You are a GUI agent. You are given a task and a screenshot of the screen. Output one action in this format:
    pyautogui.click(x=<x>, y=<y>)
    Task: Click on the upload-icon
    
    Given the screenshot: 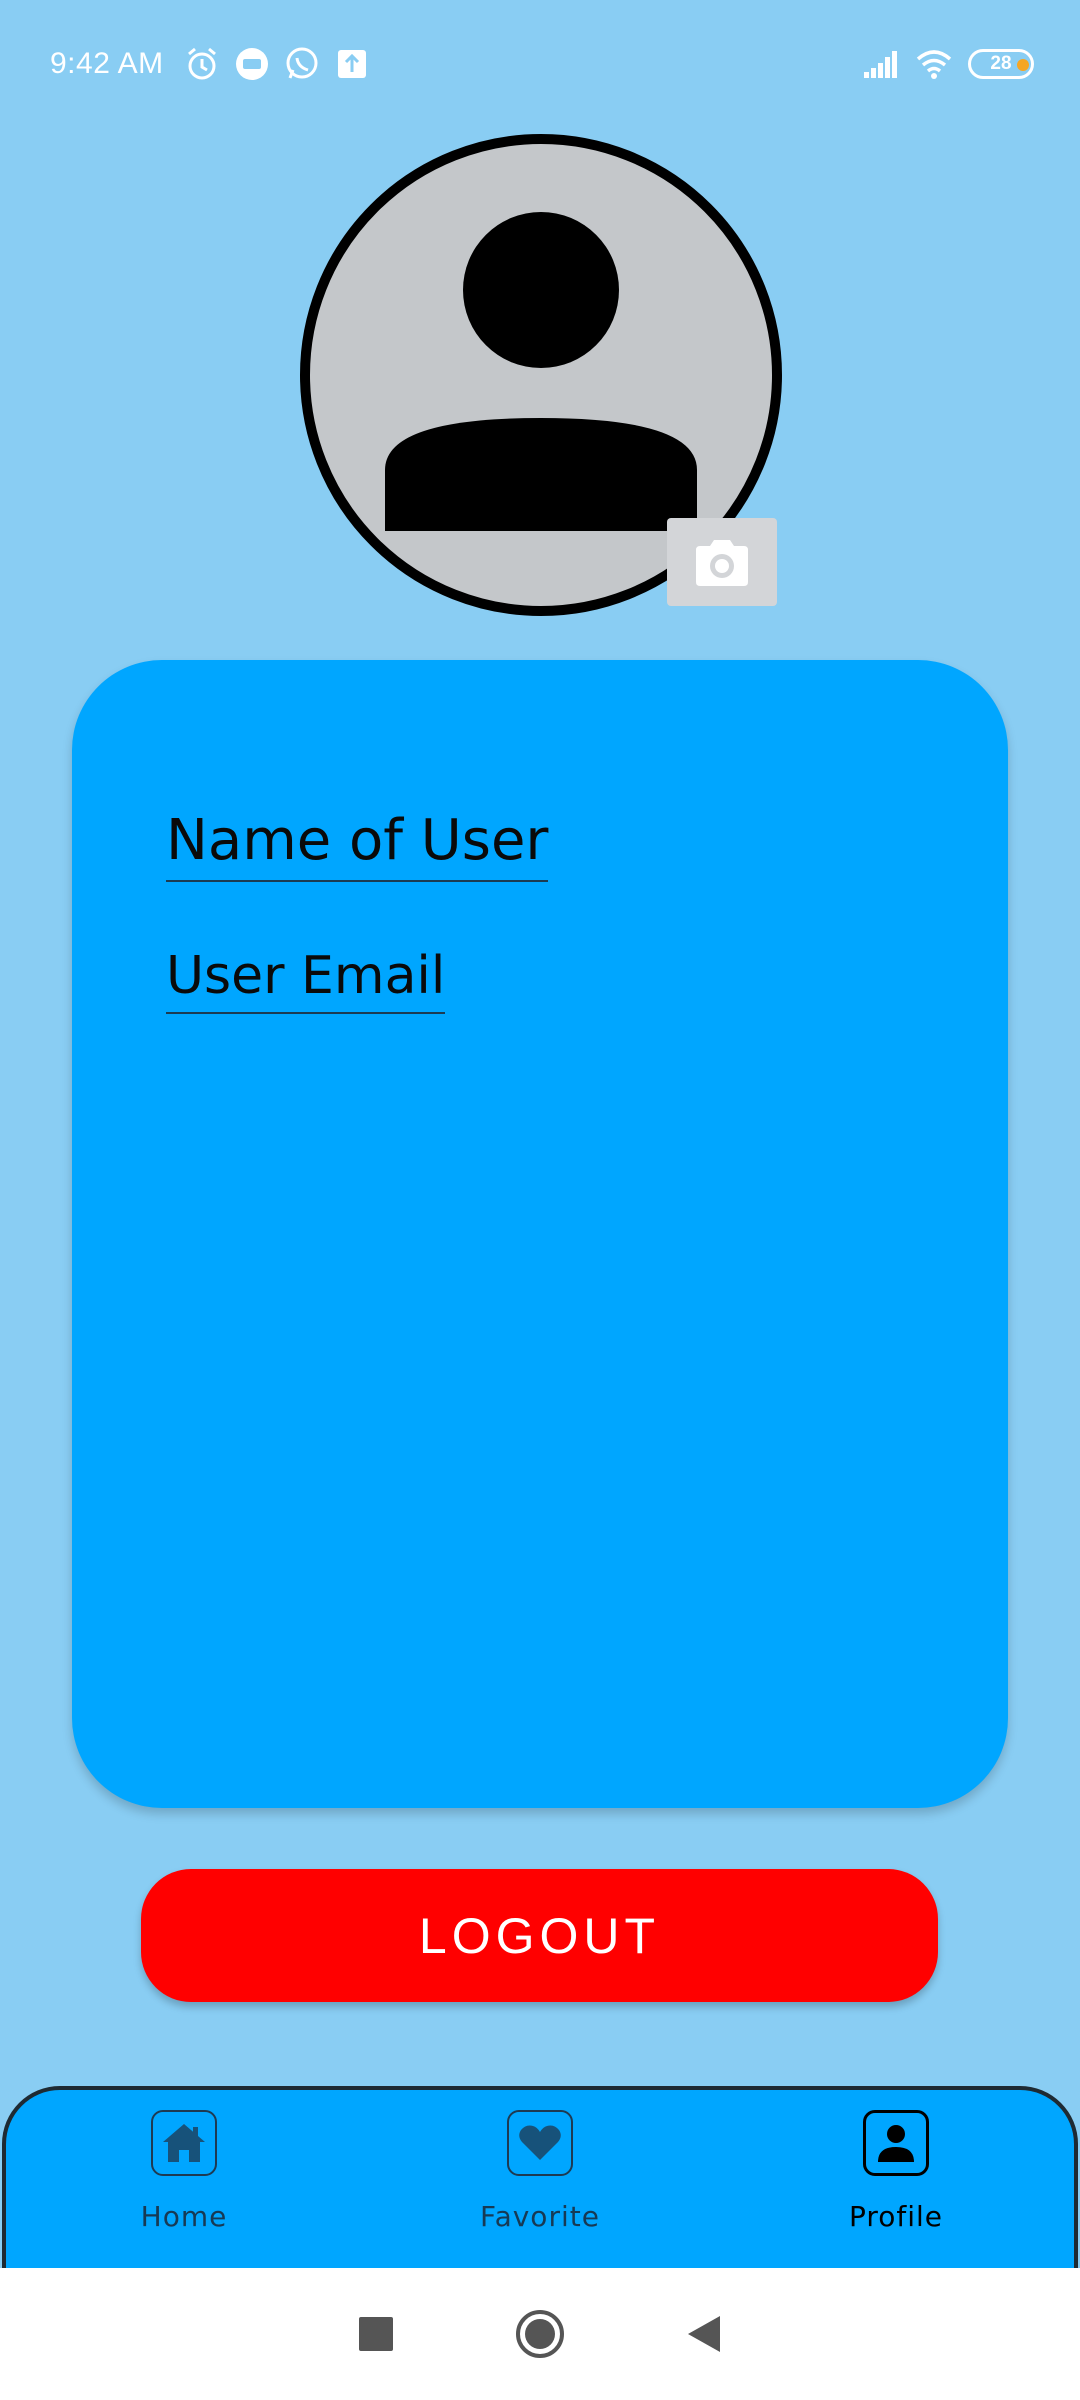 What is the action you would take?
    pyautogui.click(x=352, y=64)
    